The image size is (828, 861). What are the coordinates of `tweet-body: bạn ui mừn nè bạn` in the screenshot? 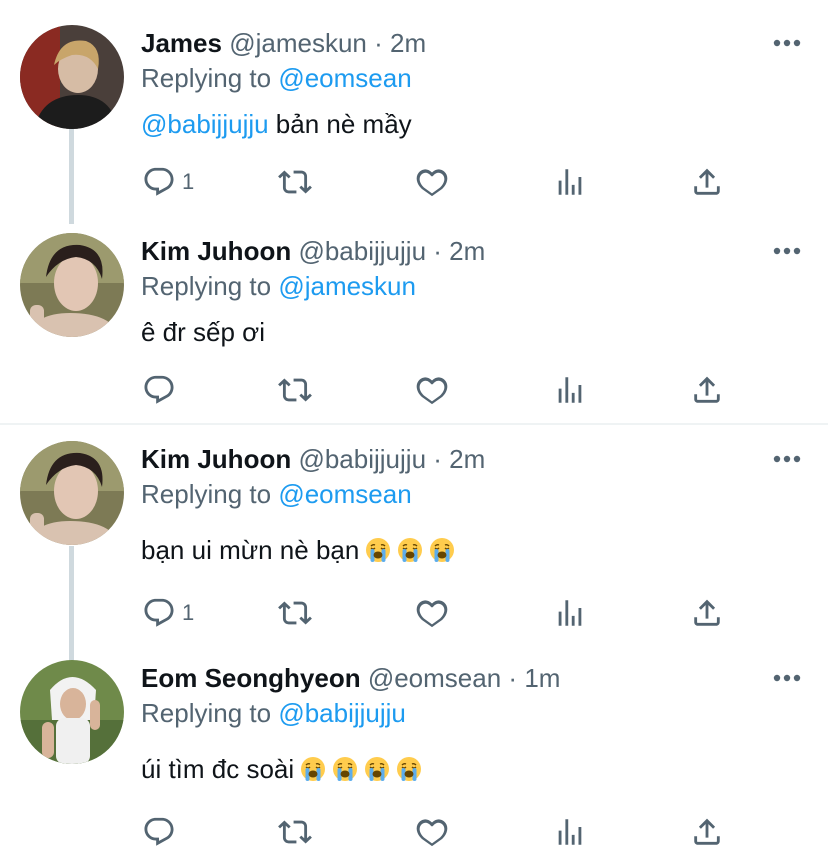 It's located at (250, 550).